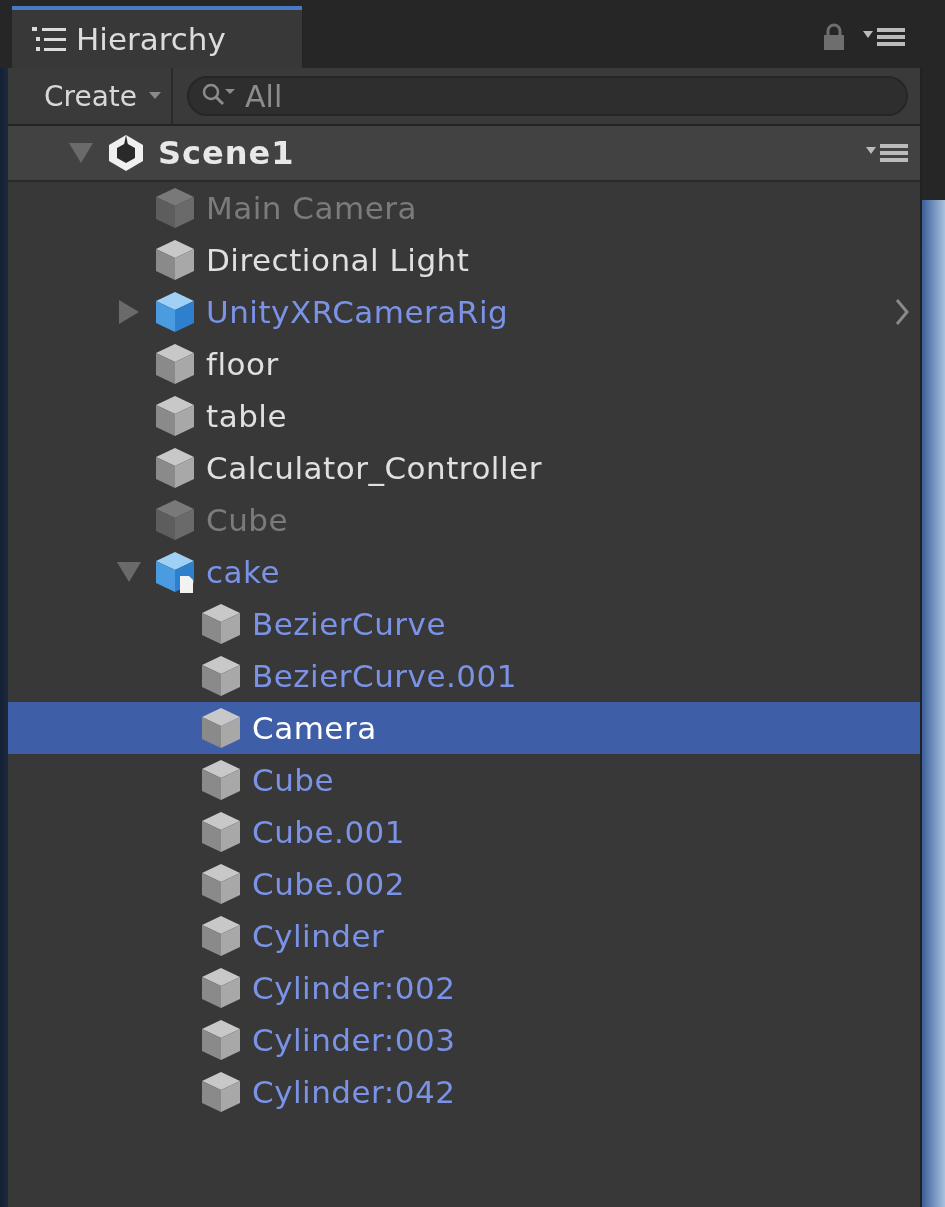 The height and width of the screenshot is (1207, 945). What do you see at coordinates (318, 936) in the screenshot?
I see `object-name: Cylinder` at bounding box center [318, 936].